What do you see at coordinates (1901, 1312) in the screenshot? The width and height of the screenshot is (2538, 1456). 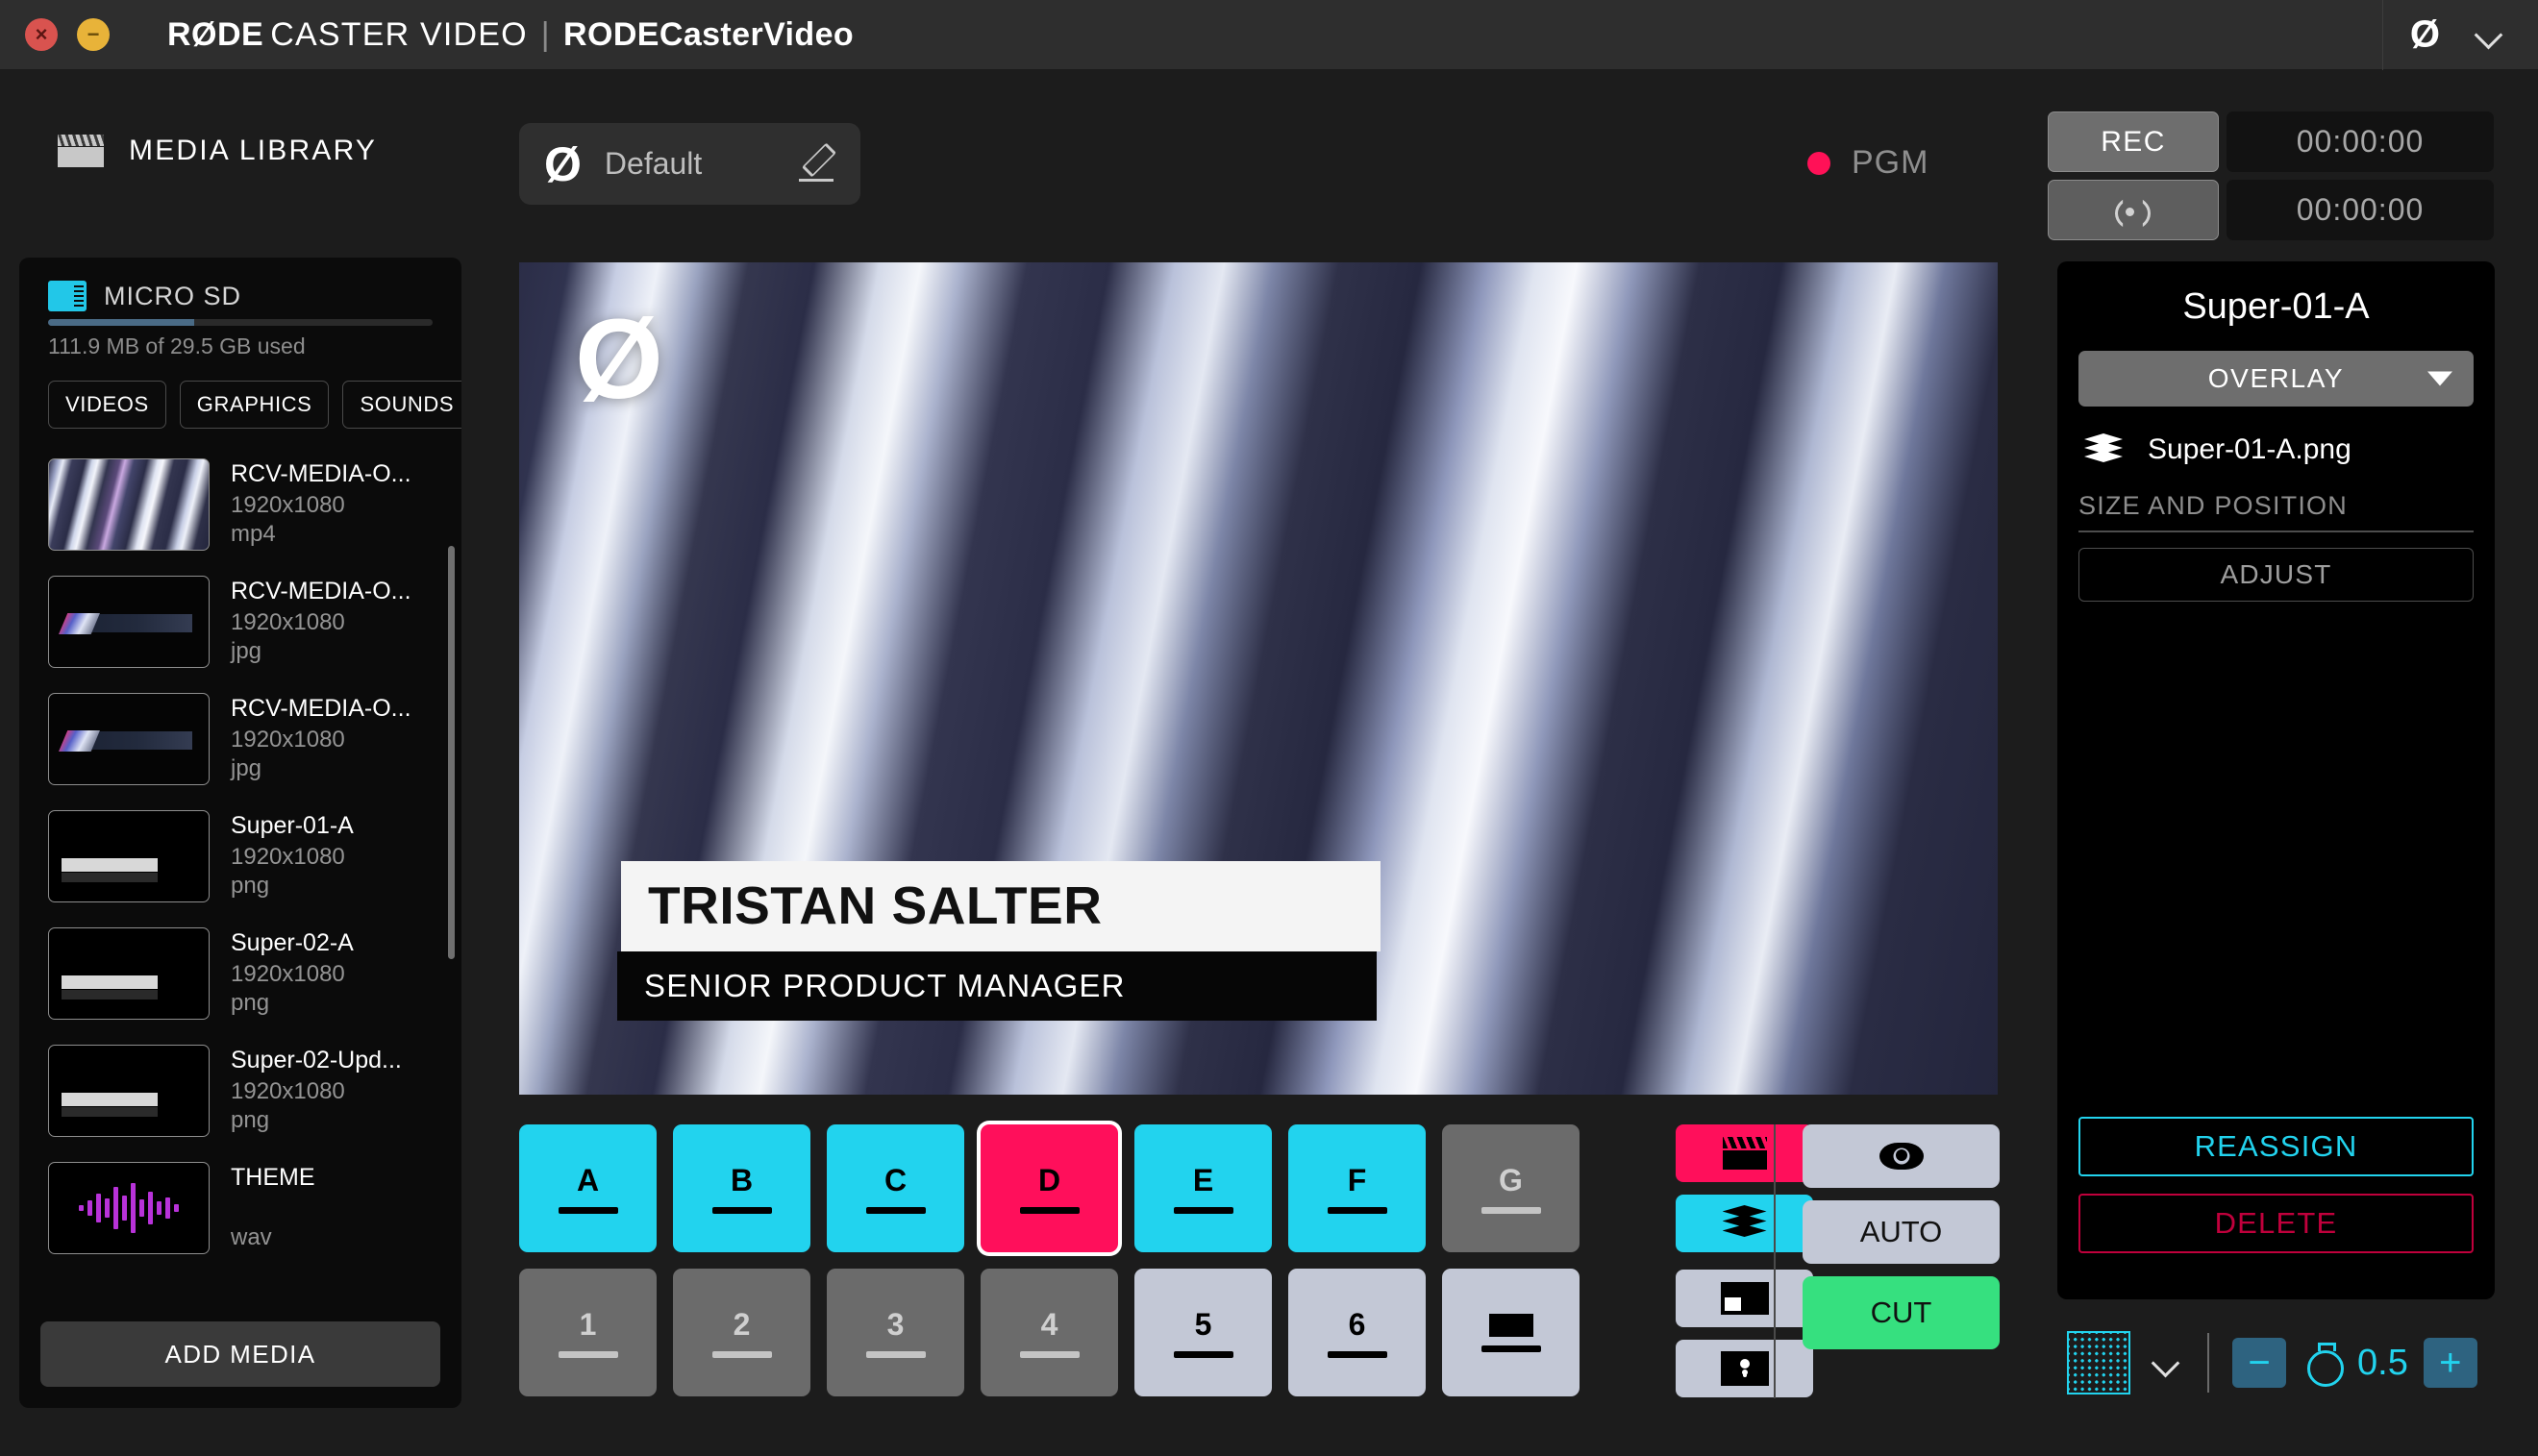 I see `cut-button: CUT` at bounding box center [1901, 1312].